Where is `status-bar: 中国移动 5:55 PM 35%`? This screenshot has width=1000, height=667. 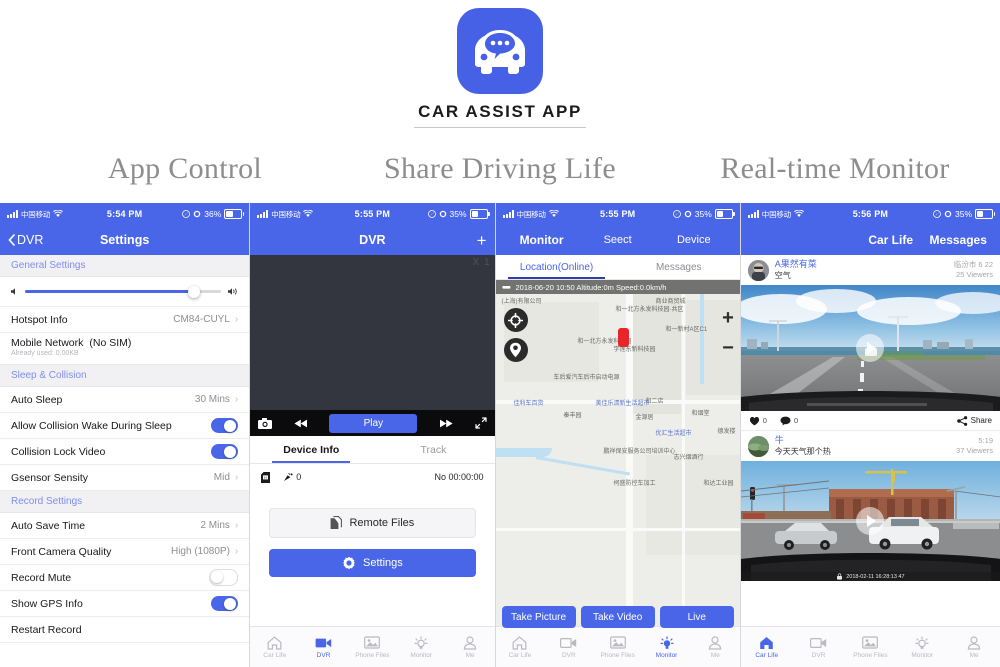 status-bar: 中国移动 5:55 PM 35% is located at coordinates (617, 214).